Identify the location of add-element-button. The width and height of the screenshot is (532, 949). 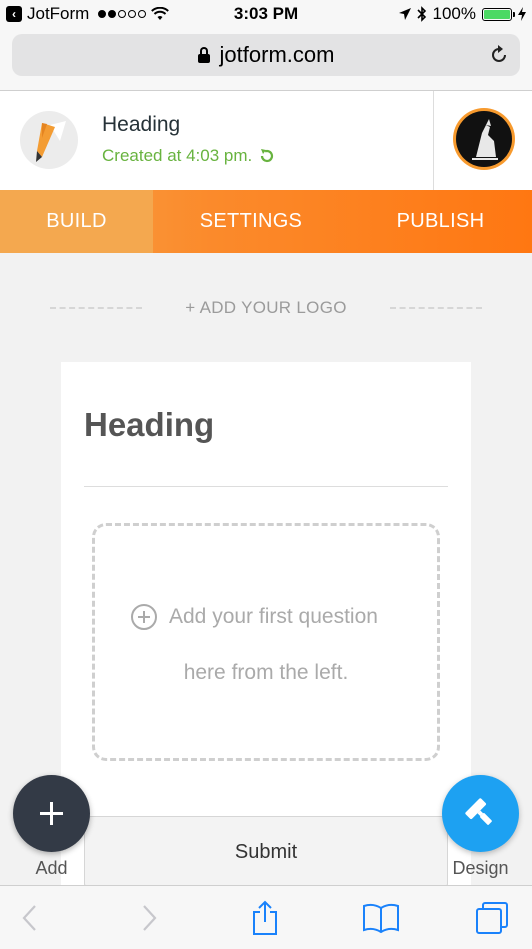
(51, 813).